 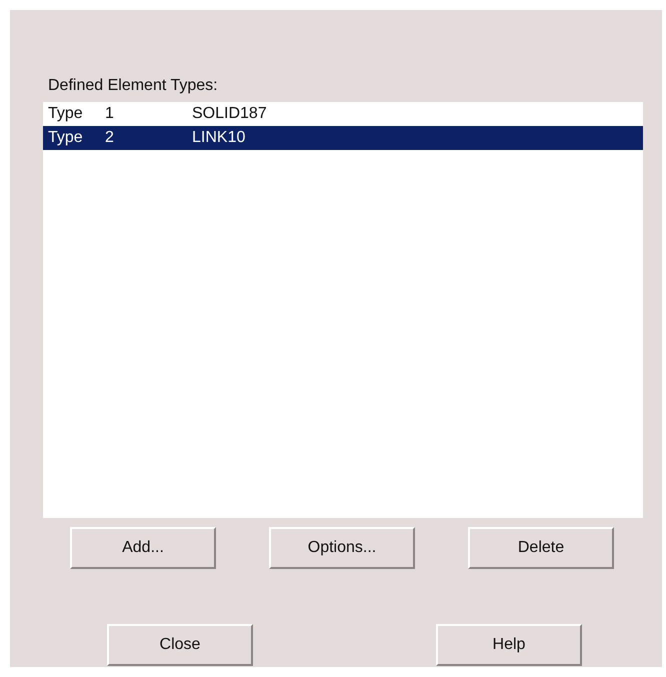 I want to click on list-row: Type 2 LINK10, so click(x=343, y=138).